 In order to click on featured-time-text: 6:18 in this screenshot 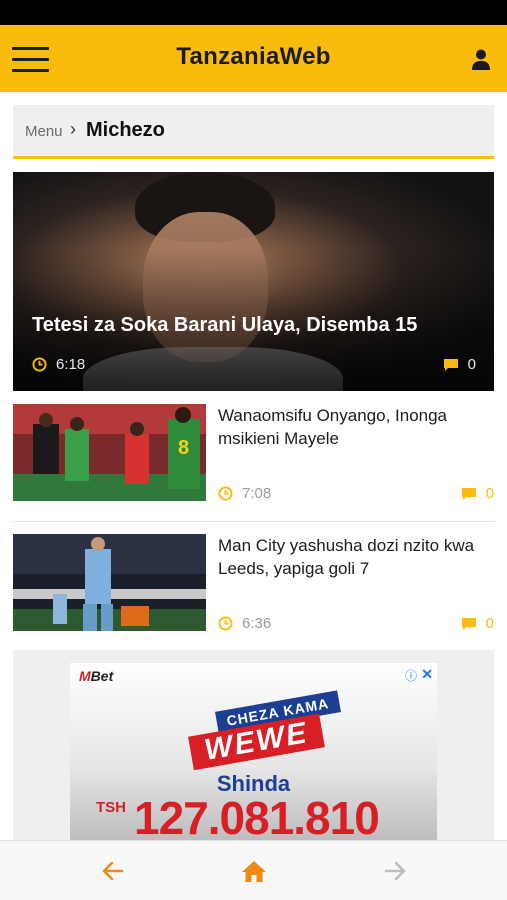, I will do `click(71, 364)`.